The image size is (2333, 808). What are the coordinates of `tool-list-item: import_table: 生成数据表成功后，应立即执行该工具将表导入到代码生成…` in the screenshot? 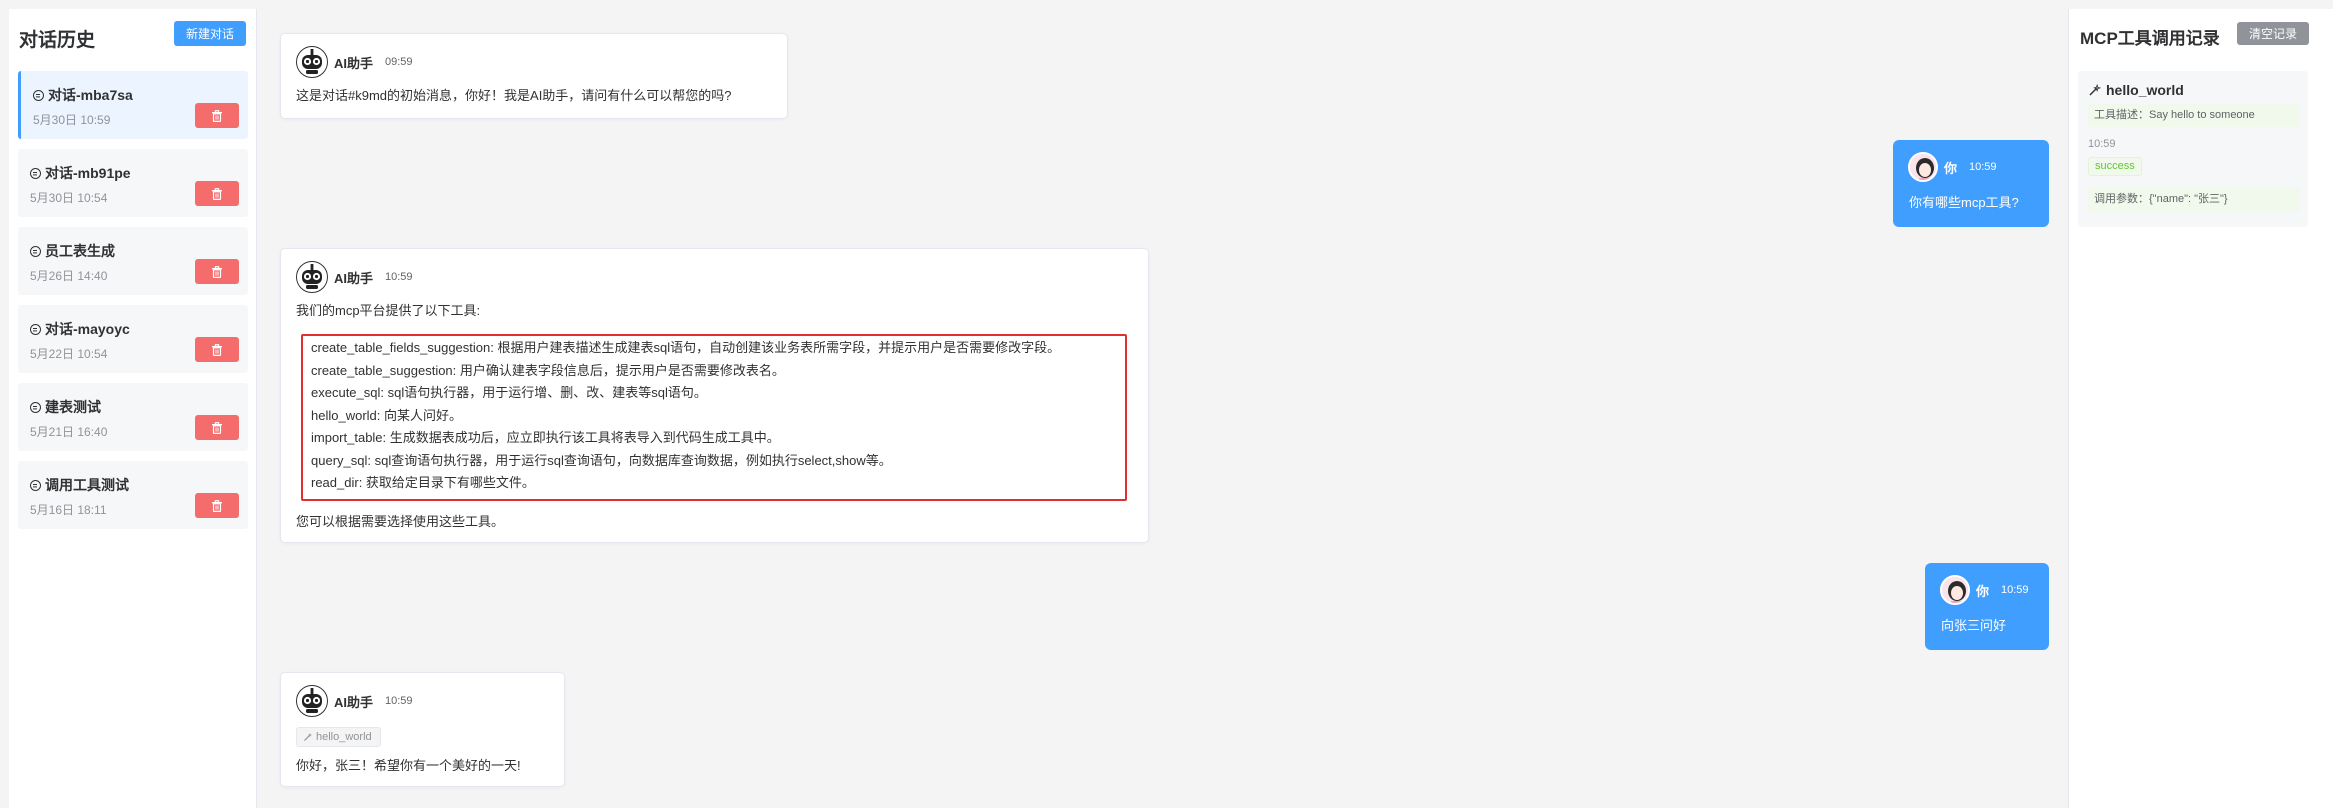 It's located at (545, 437).